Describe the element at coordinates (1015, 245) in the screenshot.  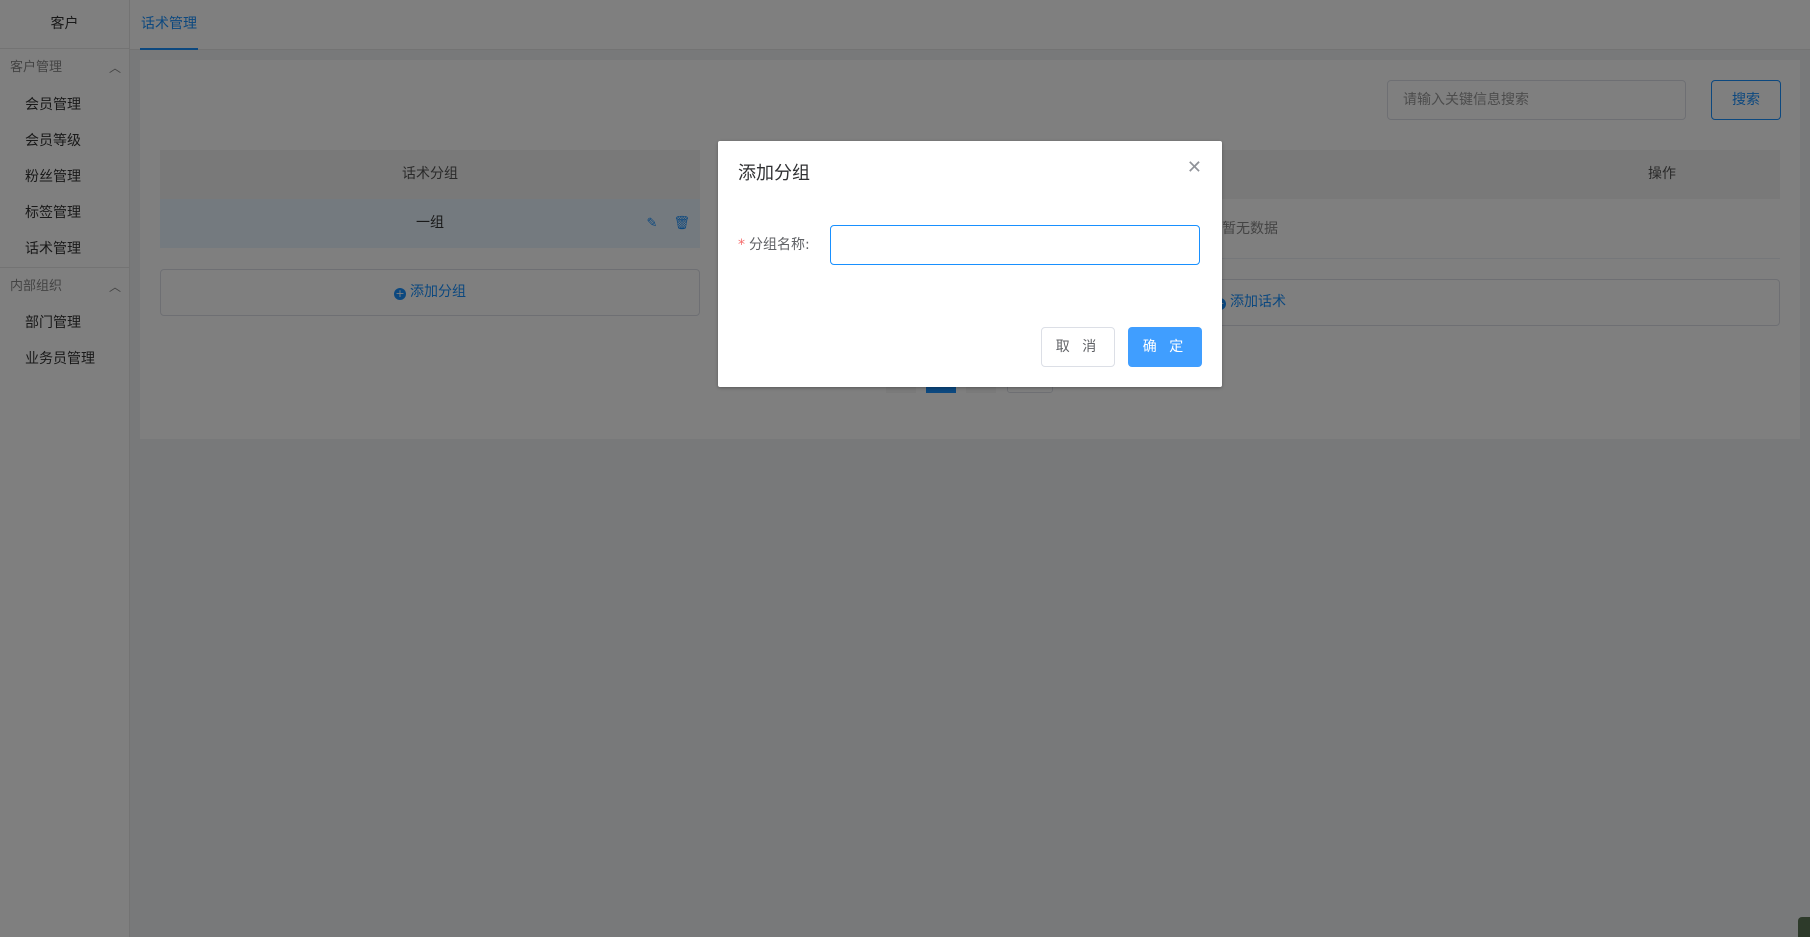
I see `group-name-input` at that location.